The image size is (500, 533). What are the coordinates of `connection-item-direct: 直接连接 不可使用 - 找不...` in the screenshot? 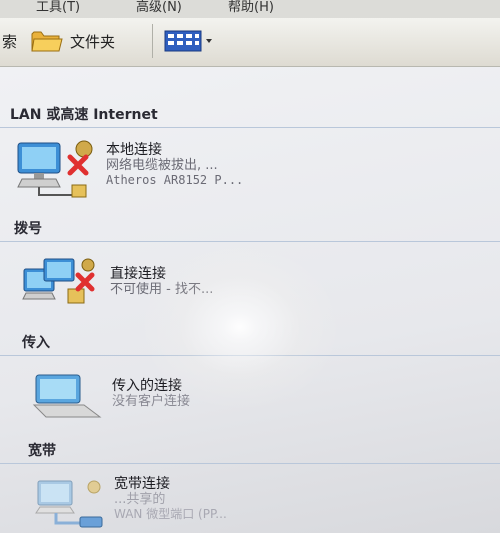 It's located at (250, 284).